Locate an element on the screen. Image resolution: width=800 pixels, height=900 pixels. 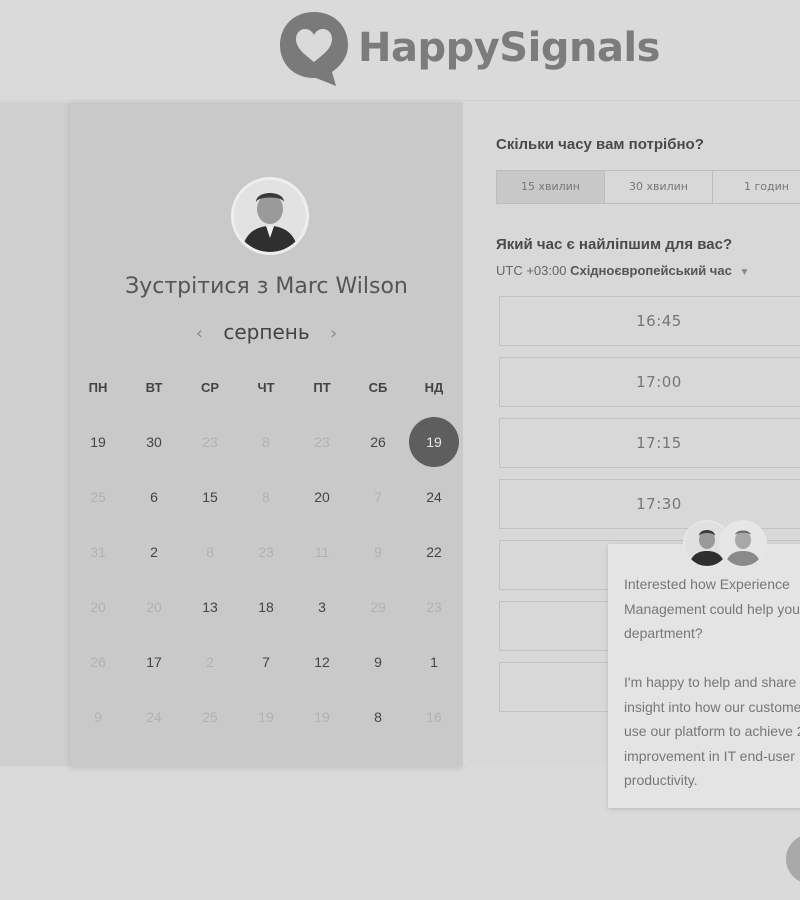
day-number: 15 is located at coordinates (210, 497).